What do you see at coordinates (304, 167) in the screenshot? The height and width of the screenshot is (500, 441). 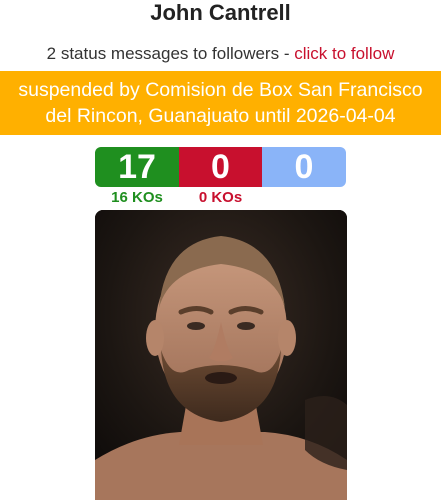 I see `draws-count: 0` at bounding box center [304, 167].